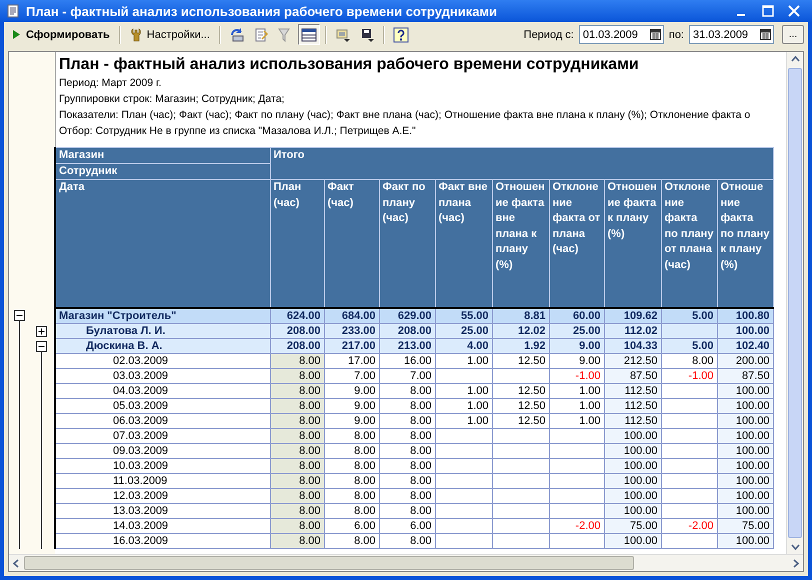 The height and width of the screenshot is (580, 812). Describe the element at coordinates (520, 391) in the screenshot. I see `table-cell: 12.50` at that location.